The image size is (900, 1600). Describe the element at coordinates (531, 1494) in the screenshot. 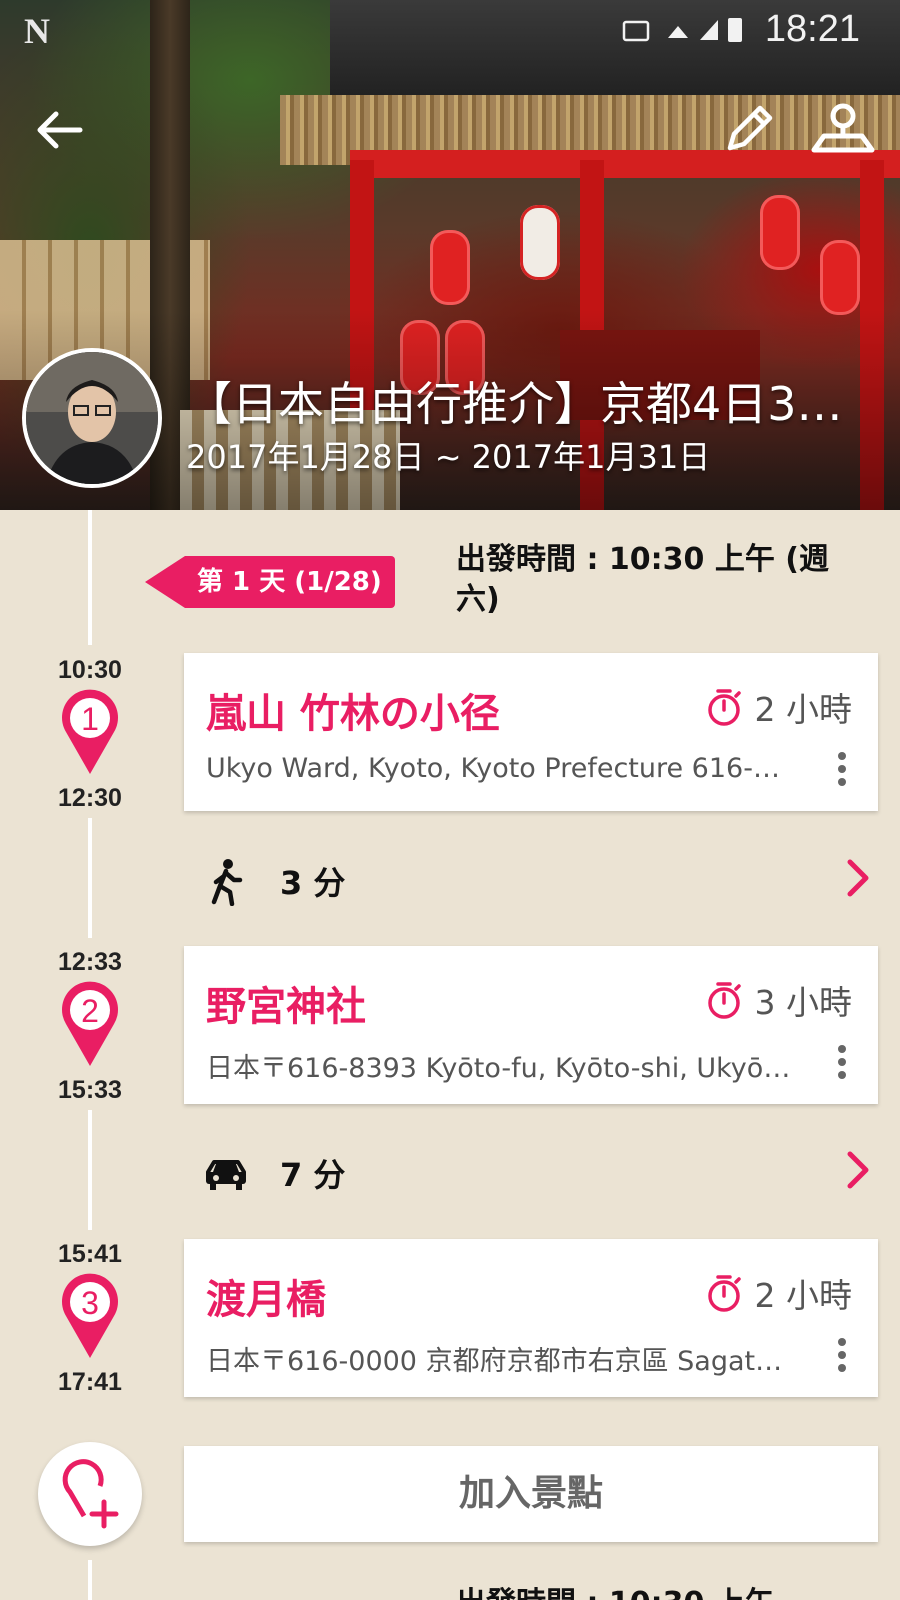

I see `add-spot-button: 加入景點` at that location.